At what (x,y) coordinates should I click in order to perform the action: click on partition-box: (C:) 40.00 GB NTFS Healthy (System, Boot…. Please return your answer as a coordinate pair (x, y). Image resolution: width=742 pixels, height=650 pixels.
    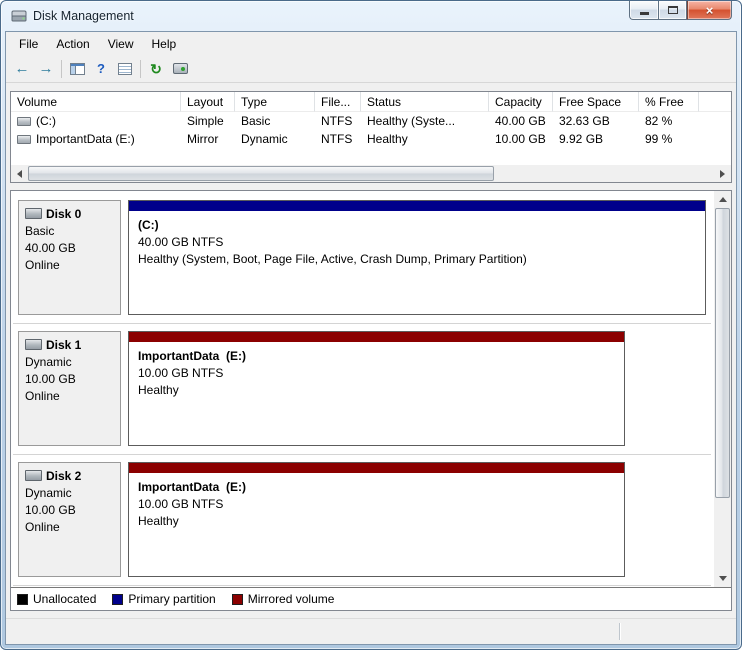
    Looking at the image, I should click on (417, 257).